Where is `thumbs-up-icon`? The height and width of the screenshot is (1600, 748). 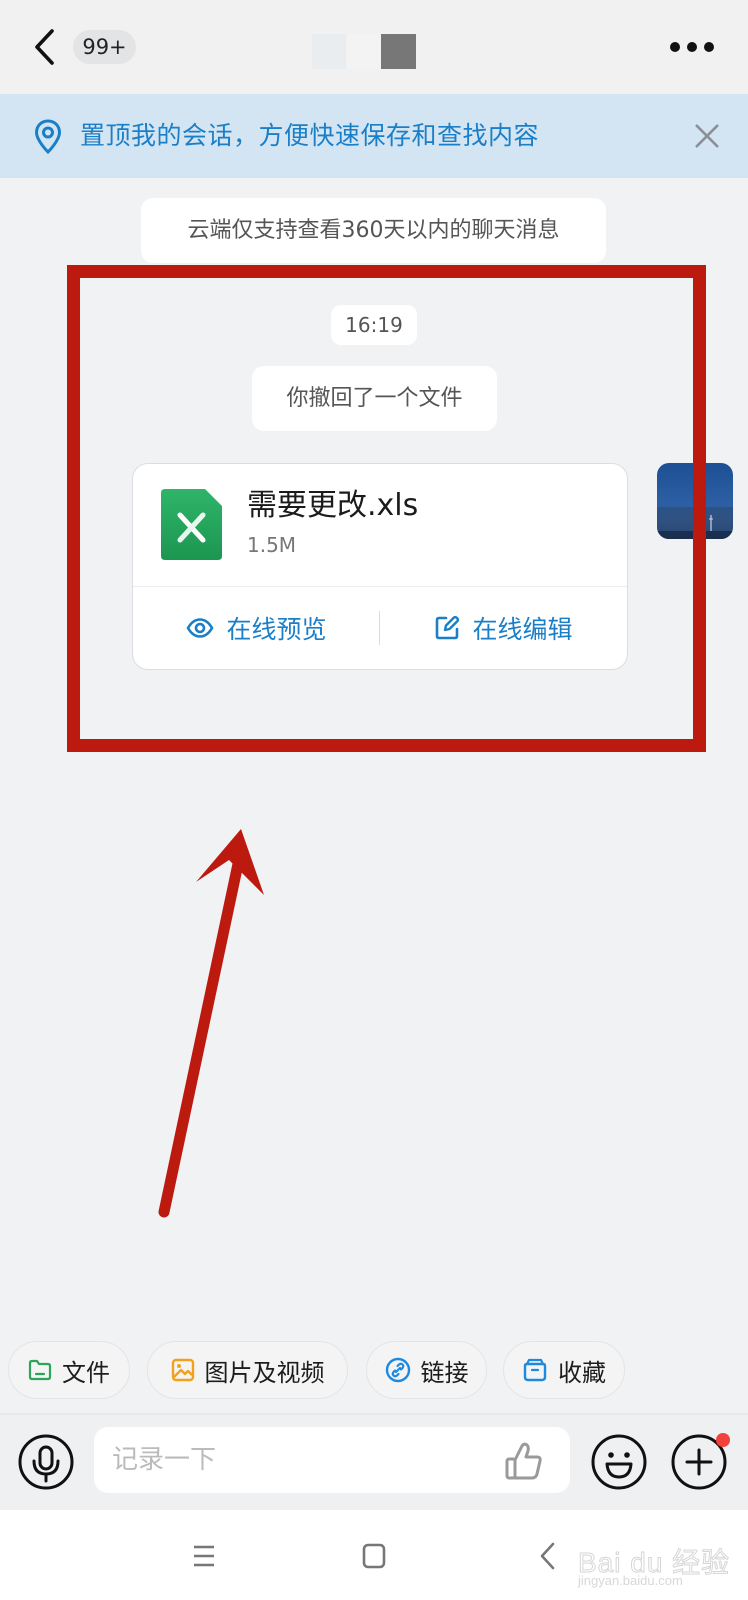
thumbs-up-icon is located at coordinates (523, 1461).